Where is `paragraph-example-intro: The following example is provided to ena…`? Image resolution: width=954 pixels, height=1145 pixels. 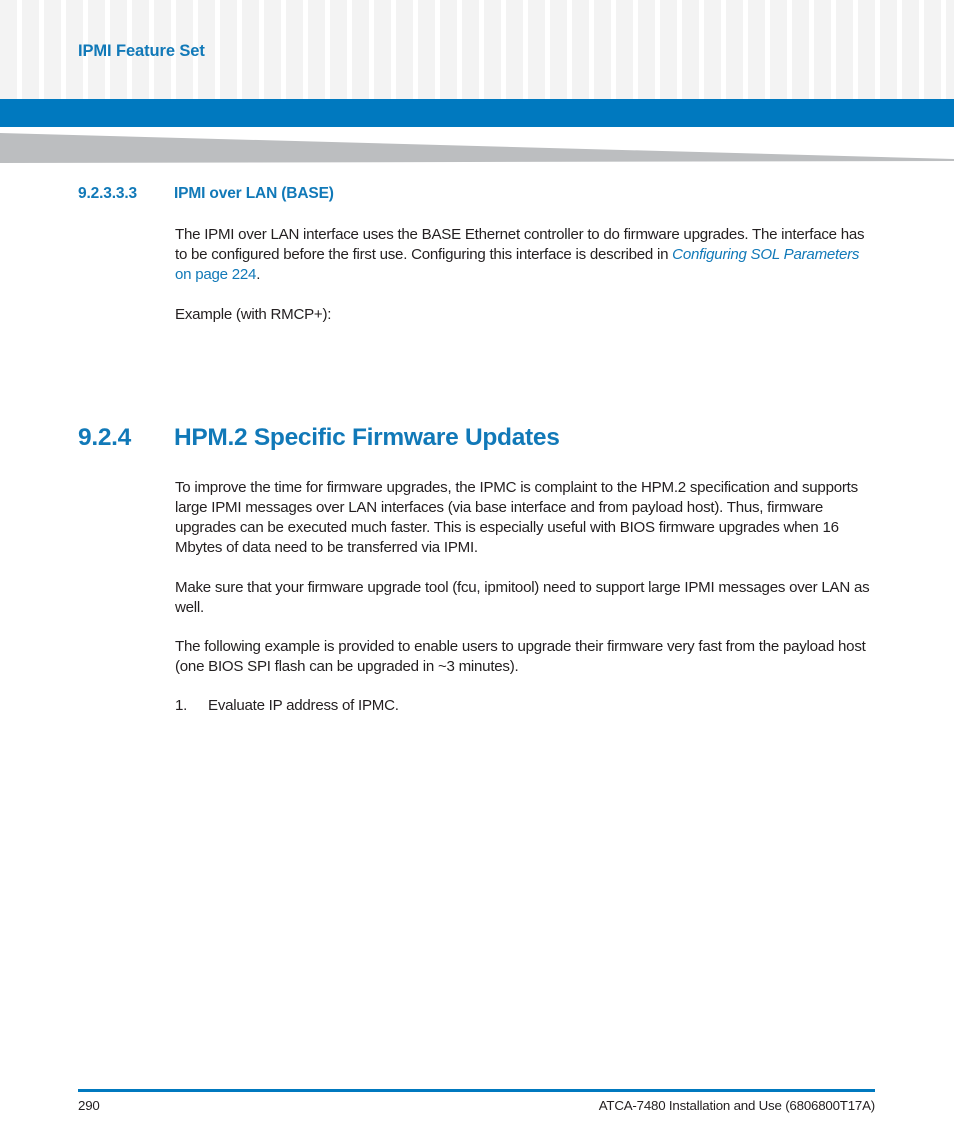 paragraph-example-intro: The following example is provided to ena… is located at coordinates (520, 657).